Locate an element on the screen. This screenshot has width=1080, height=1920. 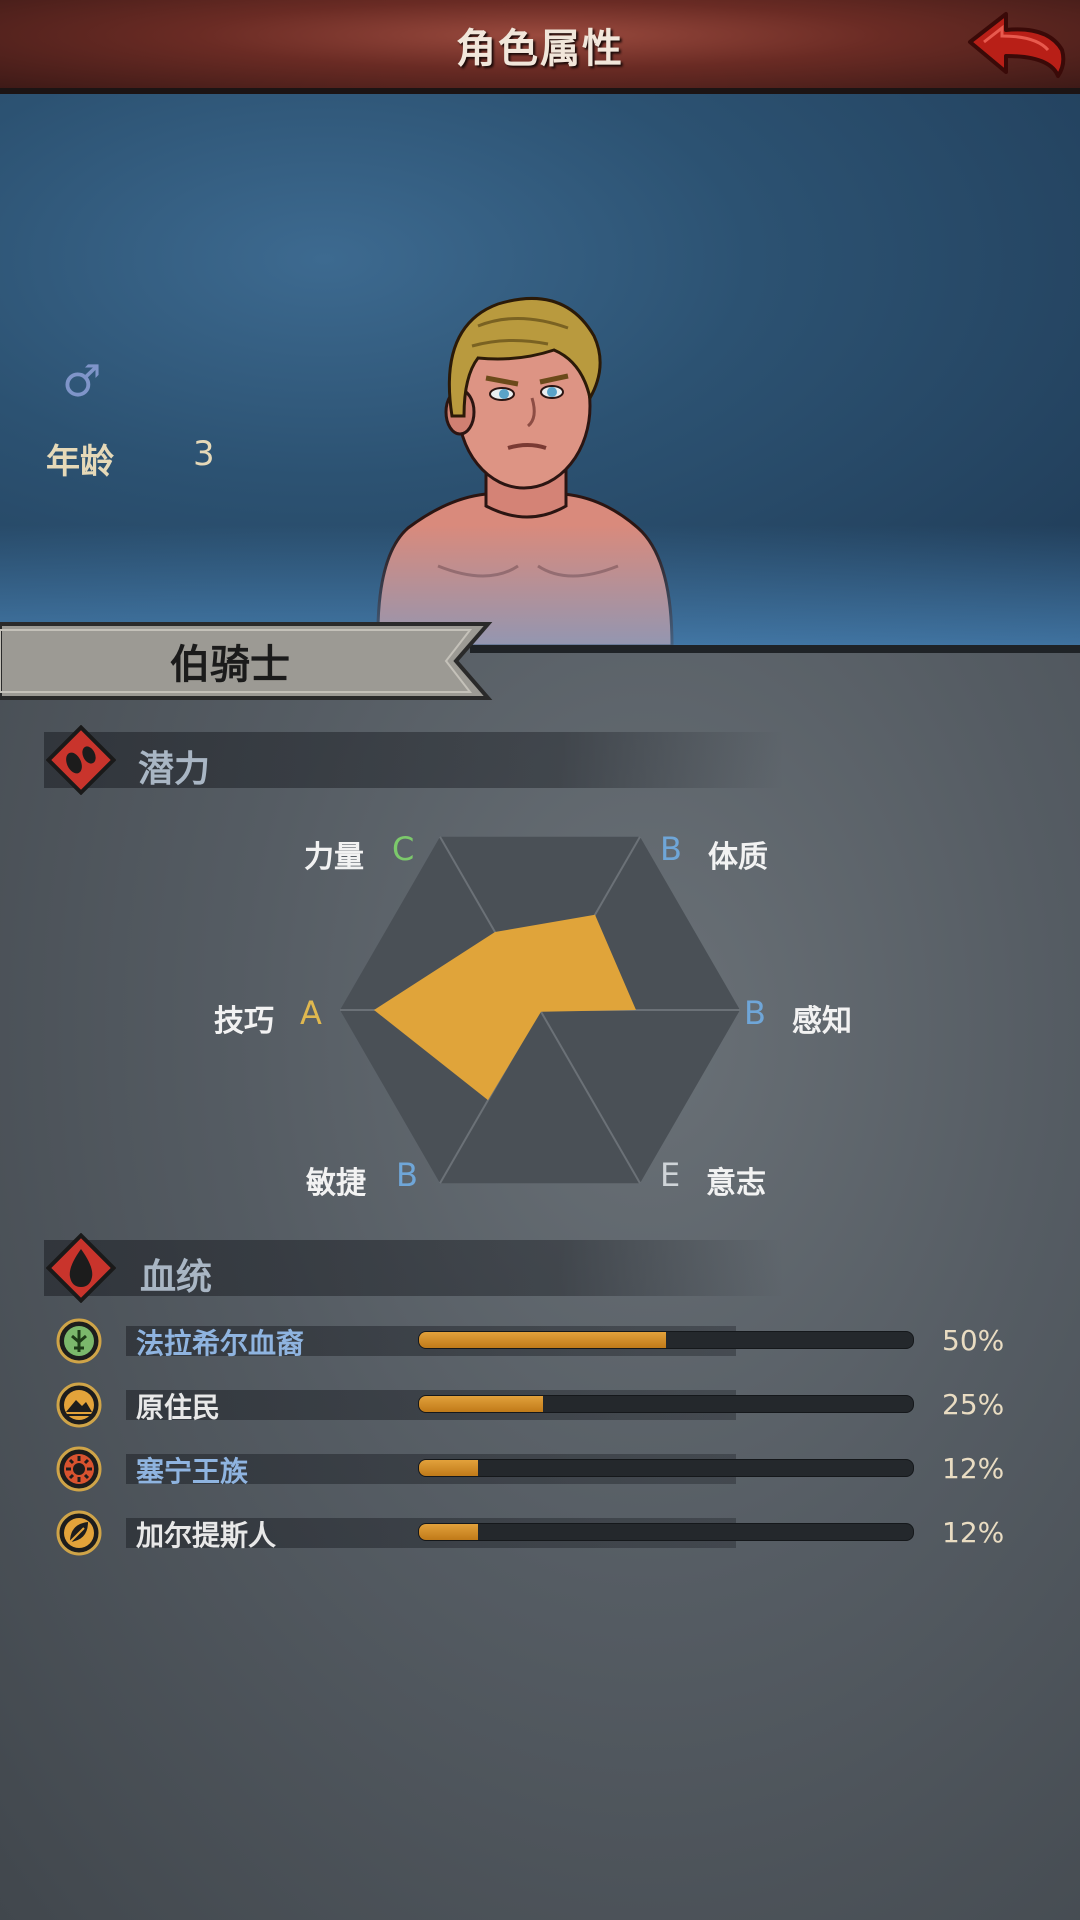
stat-perception-name: 感知 is located at coordinates (822, 1021).